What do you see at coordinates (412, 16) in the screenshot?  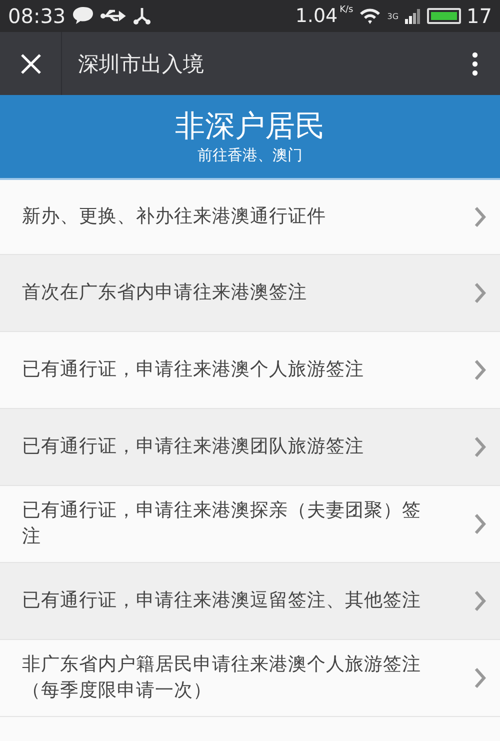 I see `signal-icon` at bounding box center [412, 16].